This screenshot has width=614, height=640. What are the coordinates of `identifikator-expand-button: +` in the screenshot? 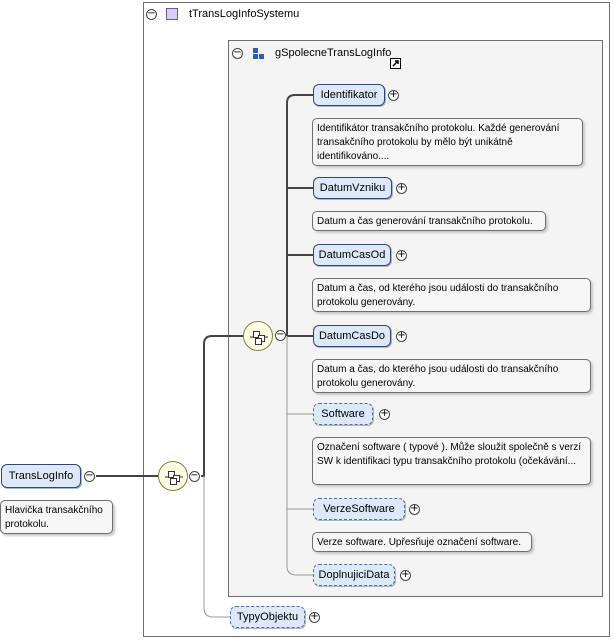 It's located at (393, 95).